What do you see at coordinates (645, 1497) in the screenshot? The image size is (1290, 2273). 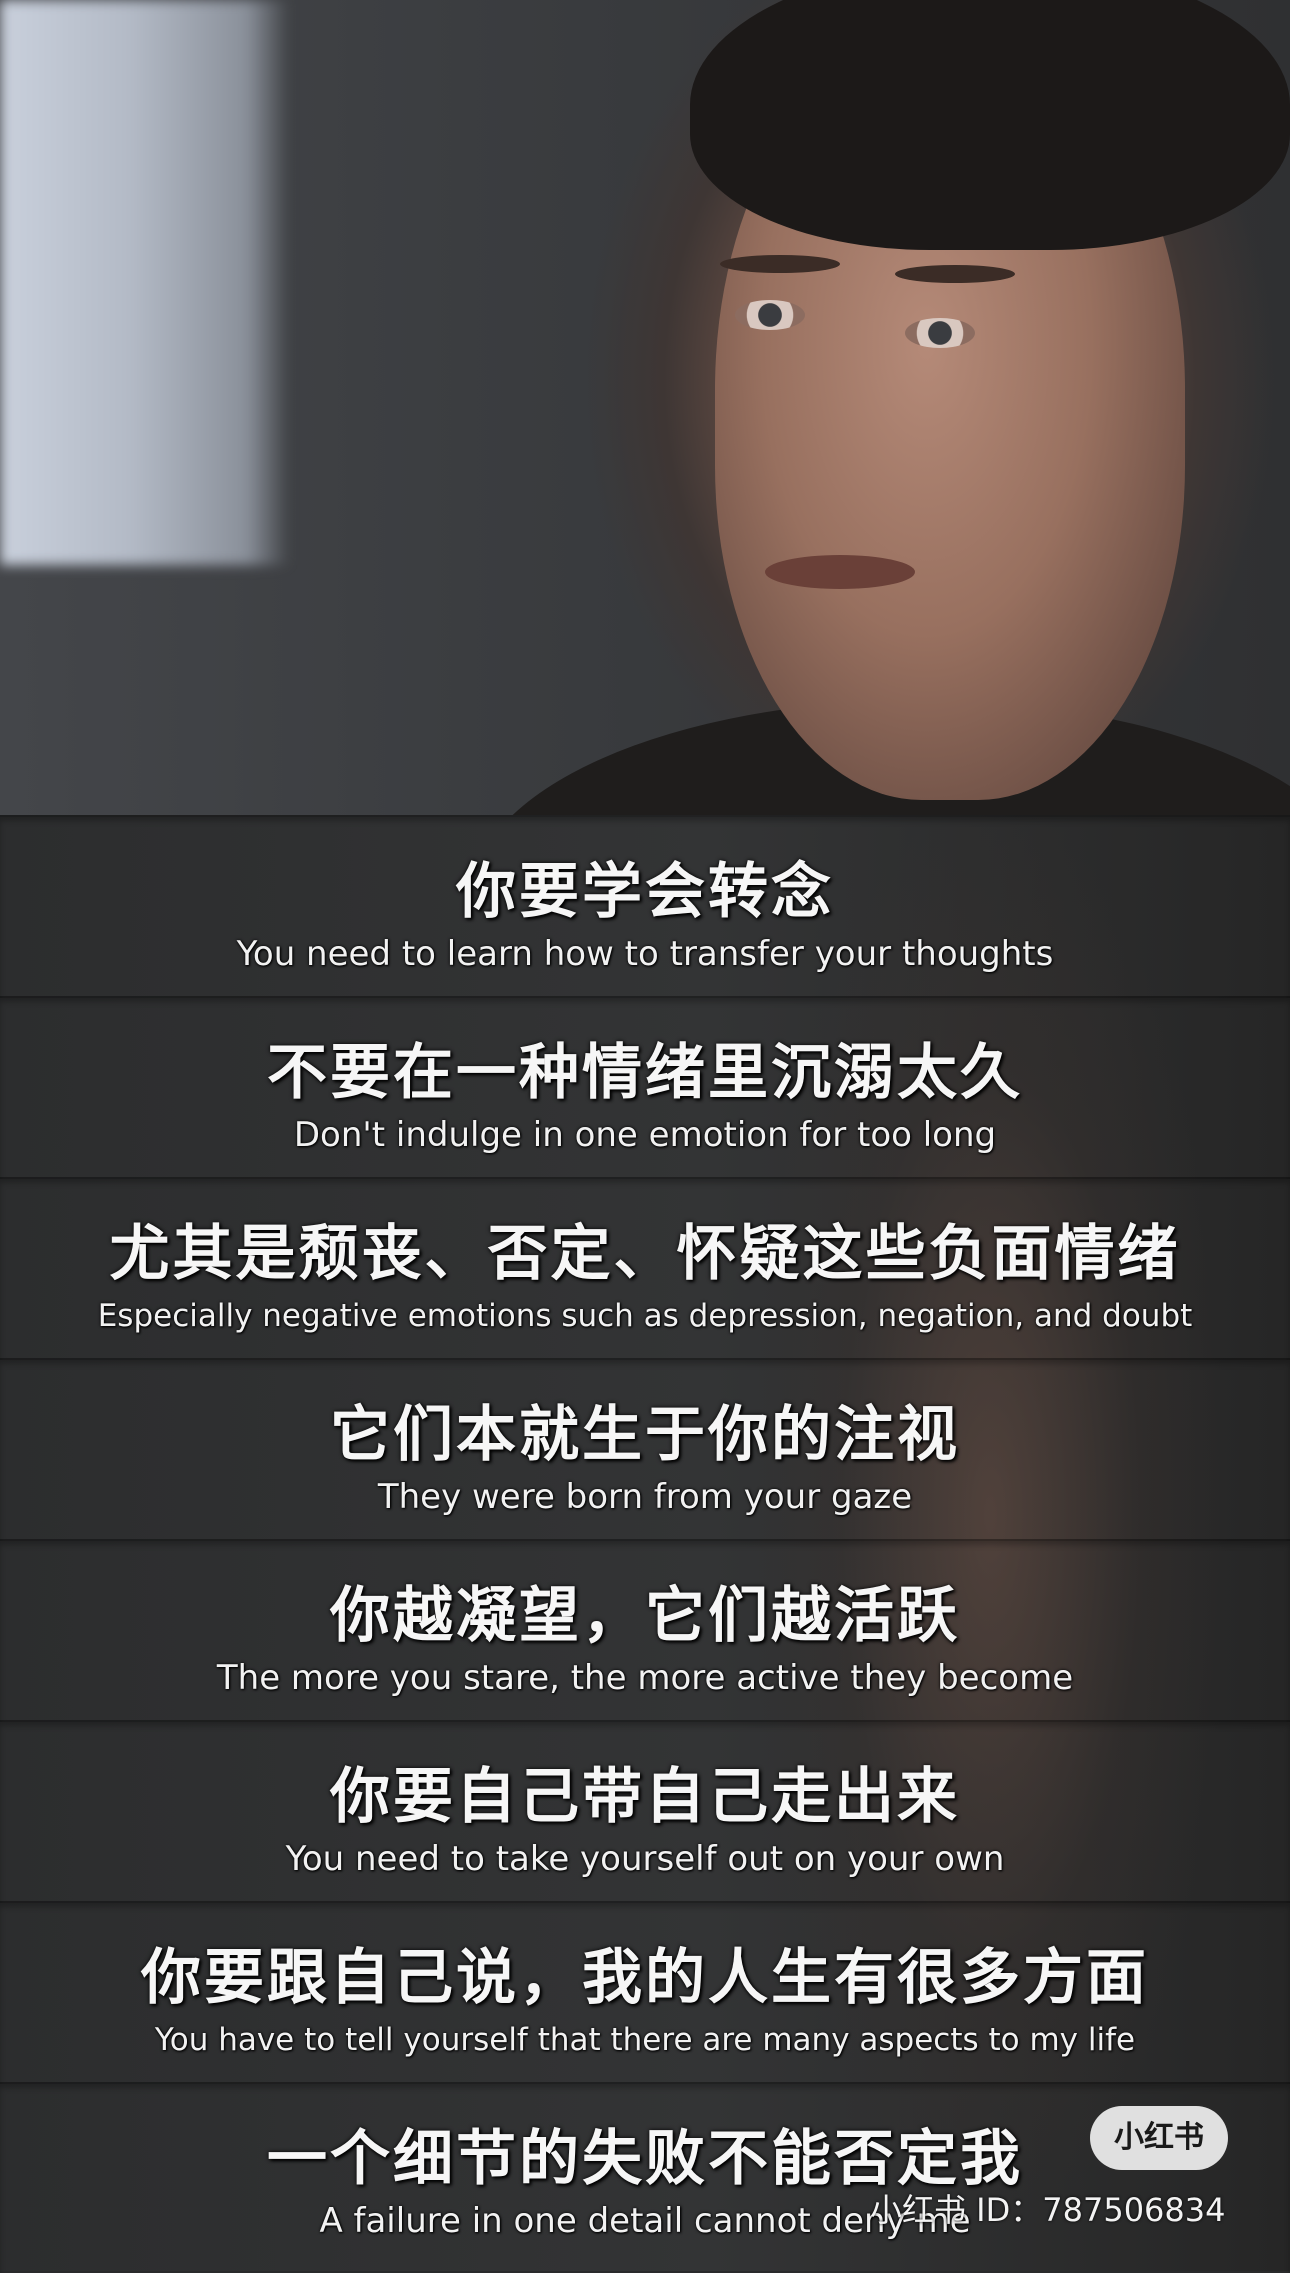 I see `subtitle-en: They were born from your gaze` at bounding box center [645, 1497].